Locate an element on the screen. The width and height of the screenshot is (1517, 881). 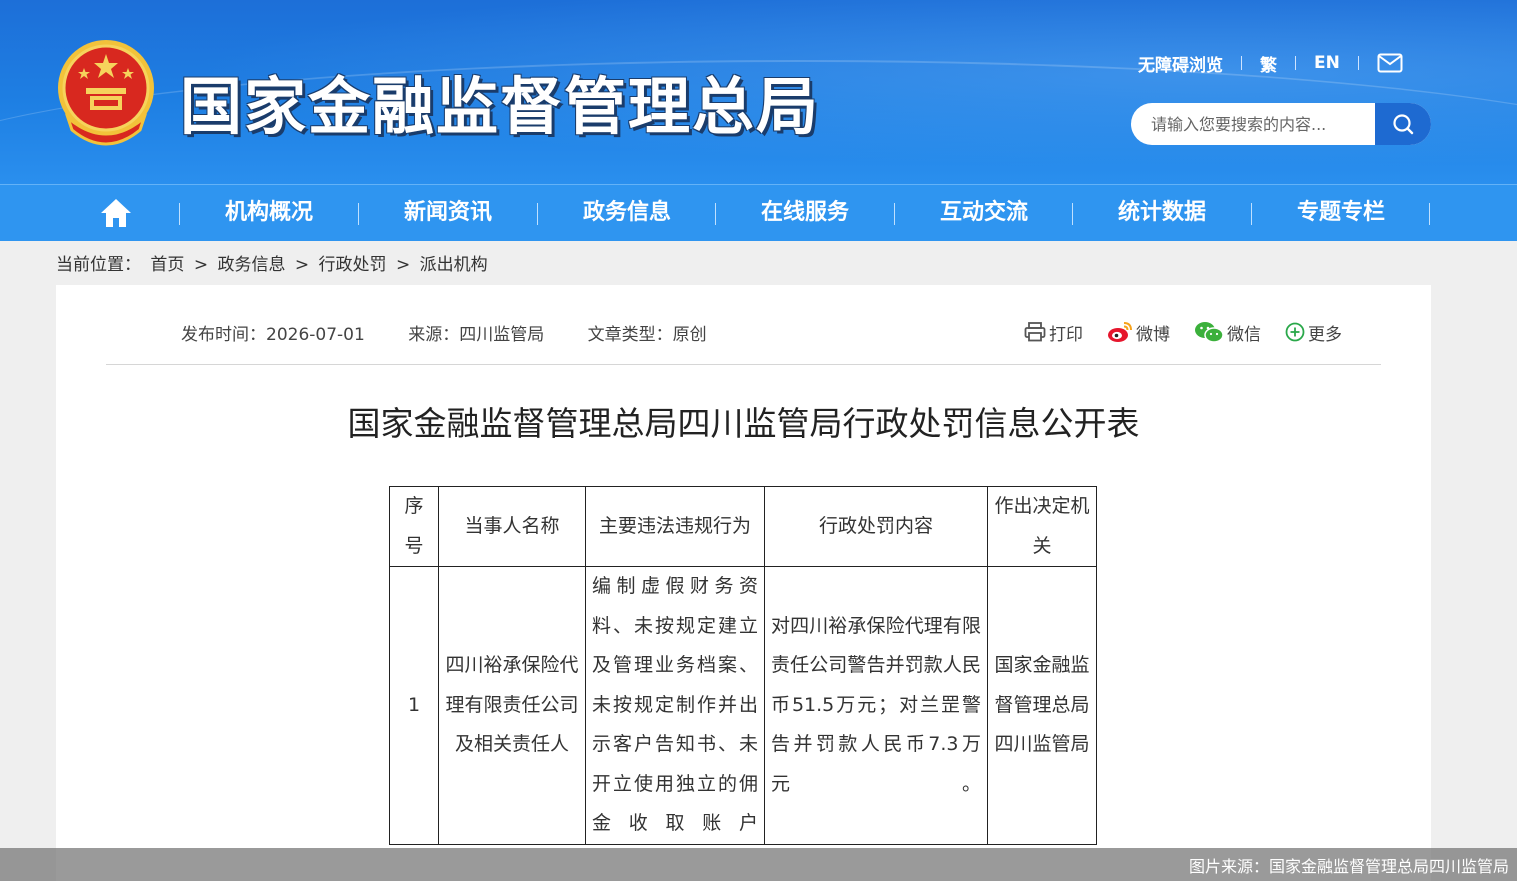
breadcrumb-administrative-penalty: 行政处罚 is located at coordinates (353, 265).